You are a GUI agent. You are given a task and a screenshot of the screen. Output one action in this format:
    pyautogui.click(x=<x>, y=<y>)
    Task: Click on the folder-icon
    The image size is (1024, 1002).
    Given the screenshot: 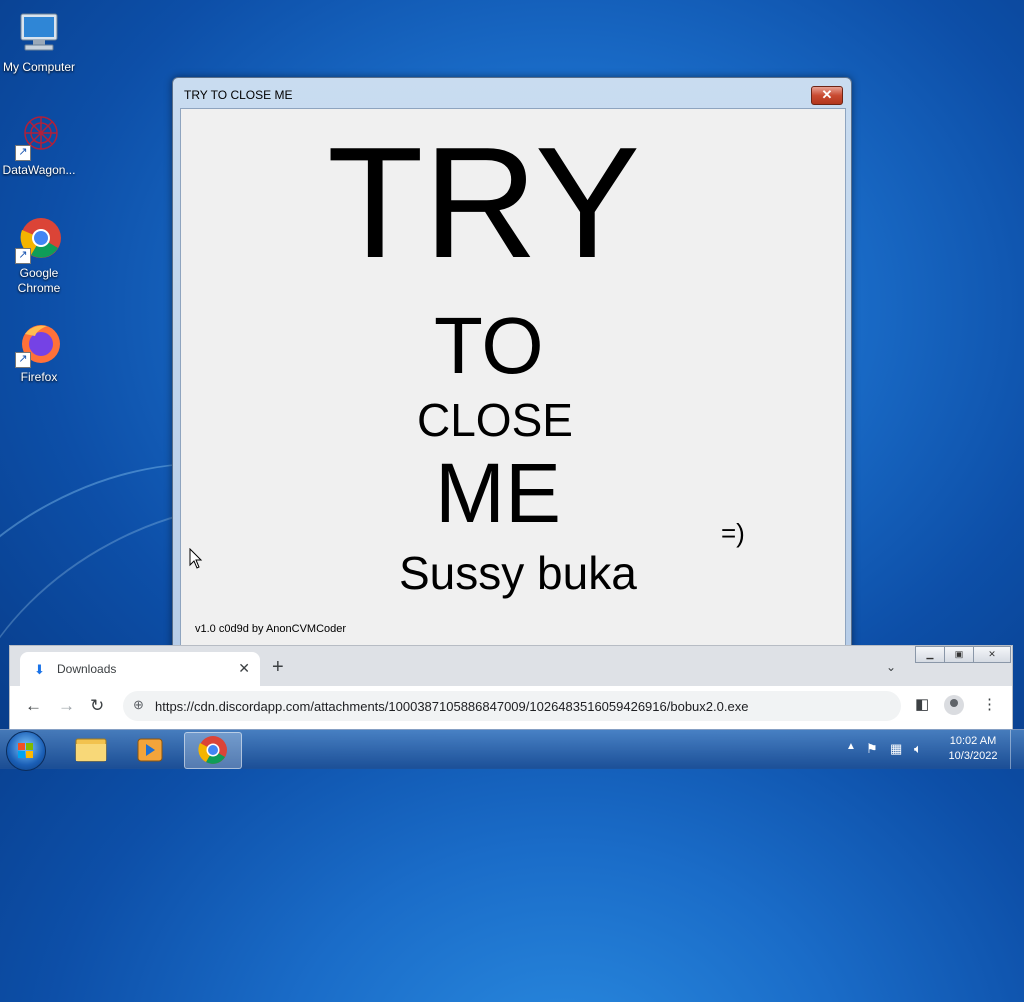 What is the action you would take?
    pyautogui.click(x=91, y=750)
    